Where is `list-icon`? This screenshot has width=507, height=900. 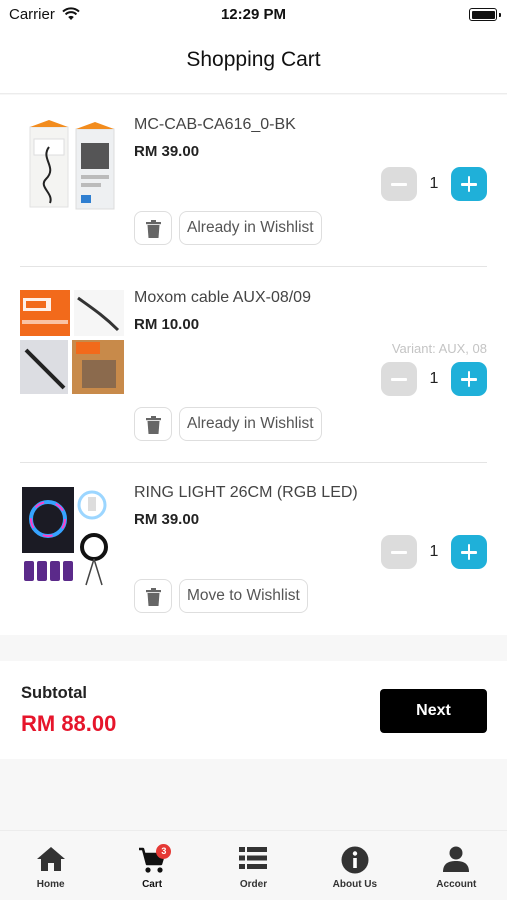 list-icon is located at coordinates (253, 858).